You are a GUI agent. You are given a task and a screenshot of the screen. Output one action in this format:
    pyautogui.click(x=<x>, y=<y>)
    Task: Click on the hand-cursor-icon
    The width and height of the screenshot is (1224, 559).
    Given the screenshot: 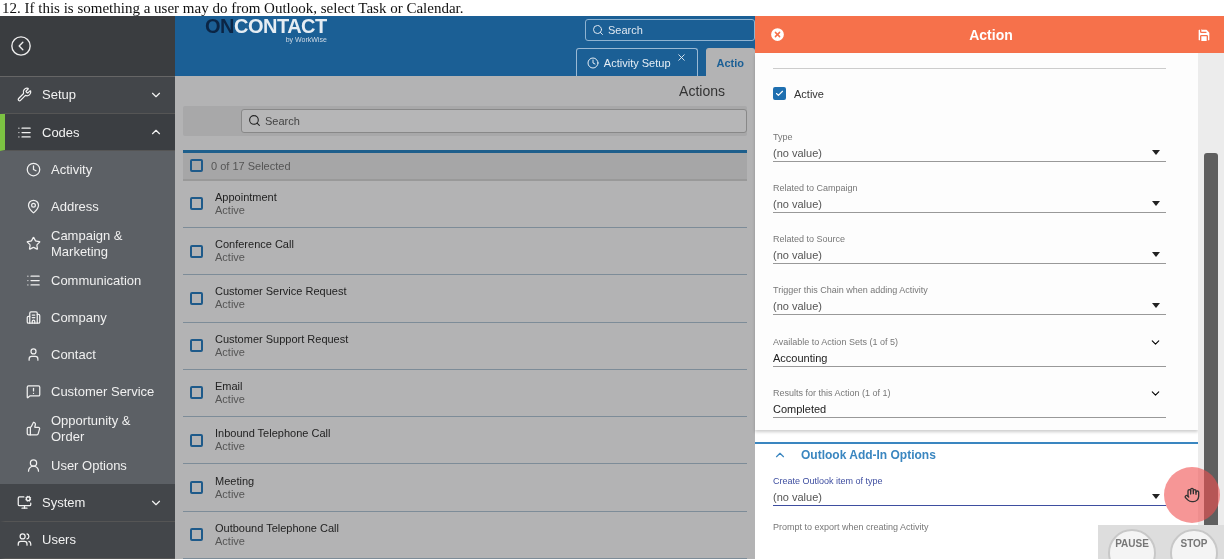 What is the action you would take?
    pyautogui.click(x=1192, y=495)
    